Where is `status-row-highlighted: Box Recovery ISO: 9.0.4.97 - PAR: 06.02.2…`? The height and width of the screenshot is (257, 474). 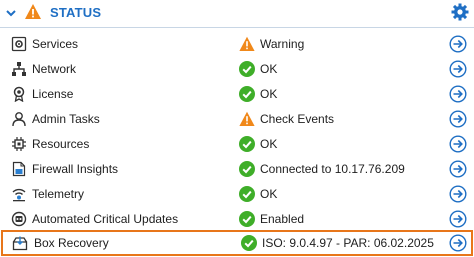
status-row-highlighted: Box Recovery ISO: 9.0.4.97 - PAR: 06.02.2… is located at coordinates (237, 243).